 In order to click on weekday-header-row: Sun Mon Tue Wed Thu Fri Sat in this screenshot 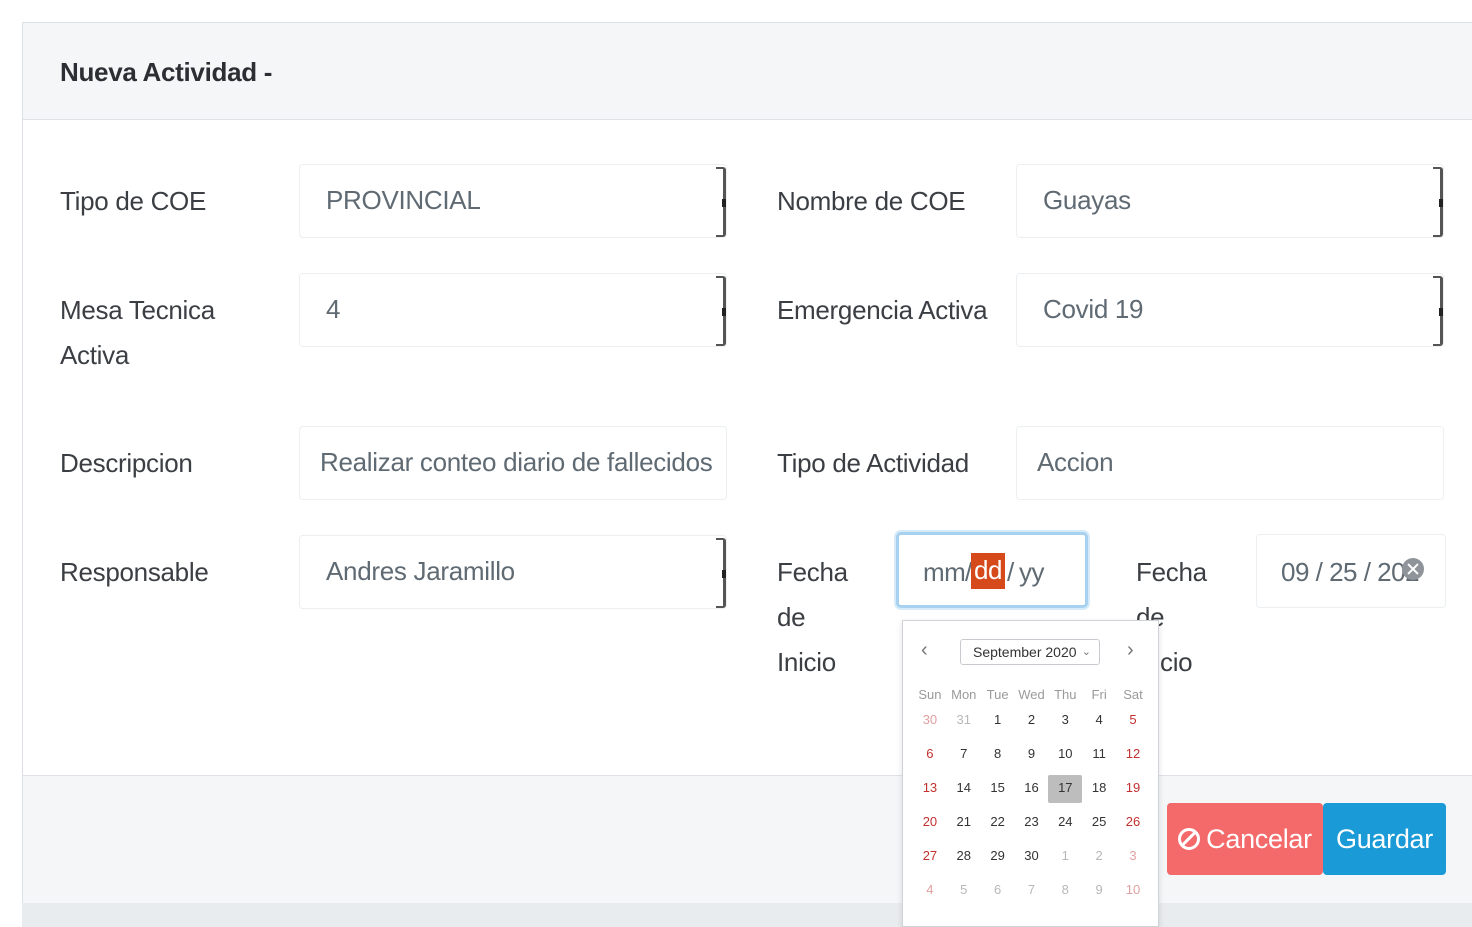, I will do `click(1031, 695)`.